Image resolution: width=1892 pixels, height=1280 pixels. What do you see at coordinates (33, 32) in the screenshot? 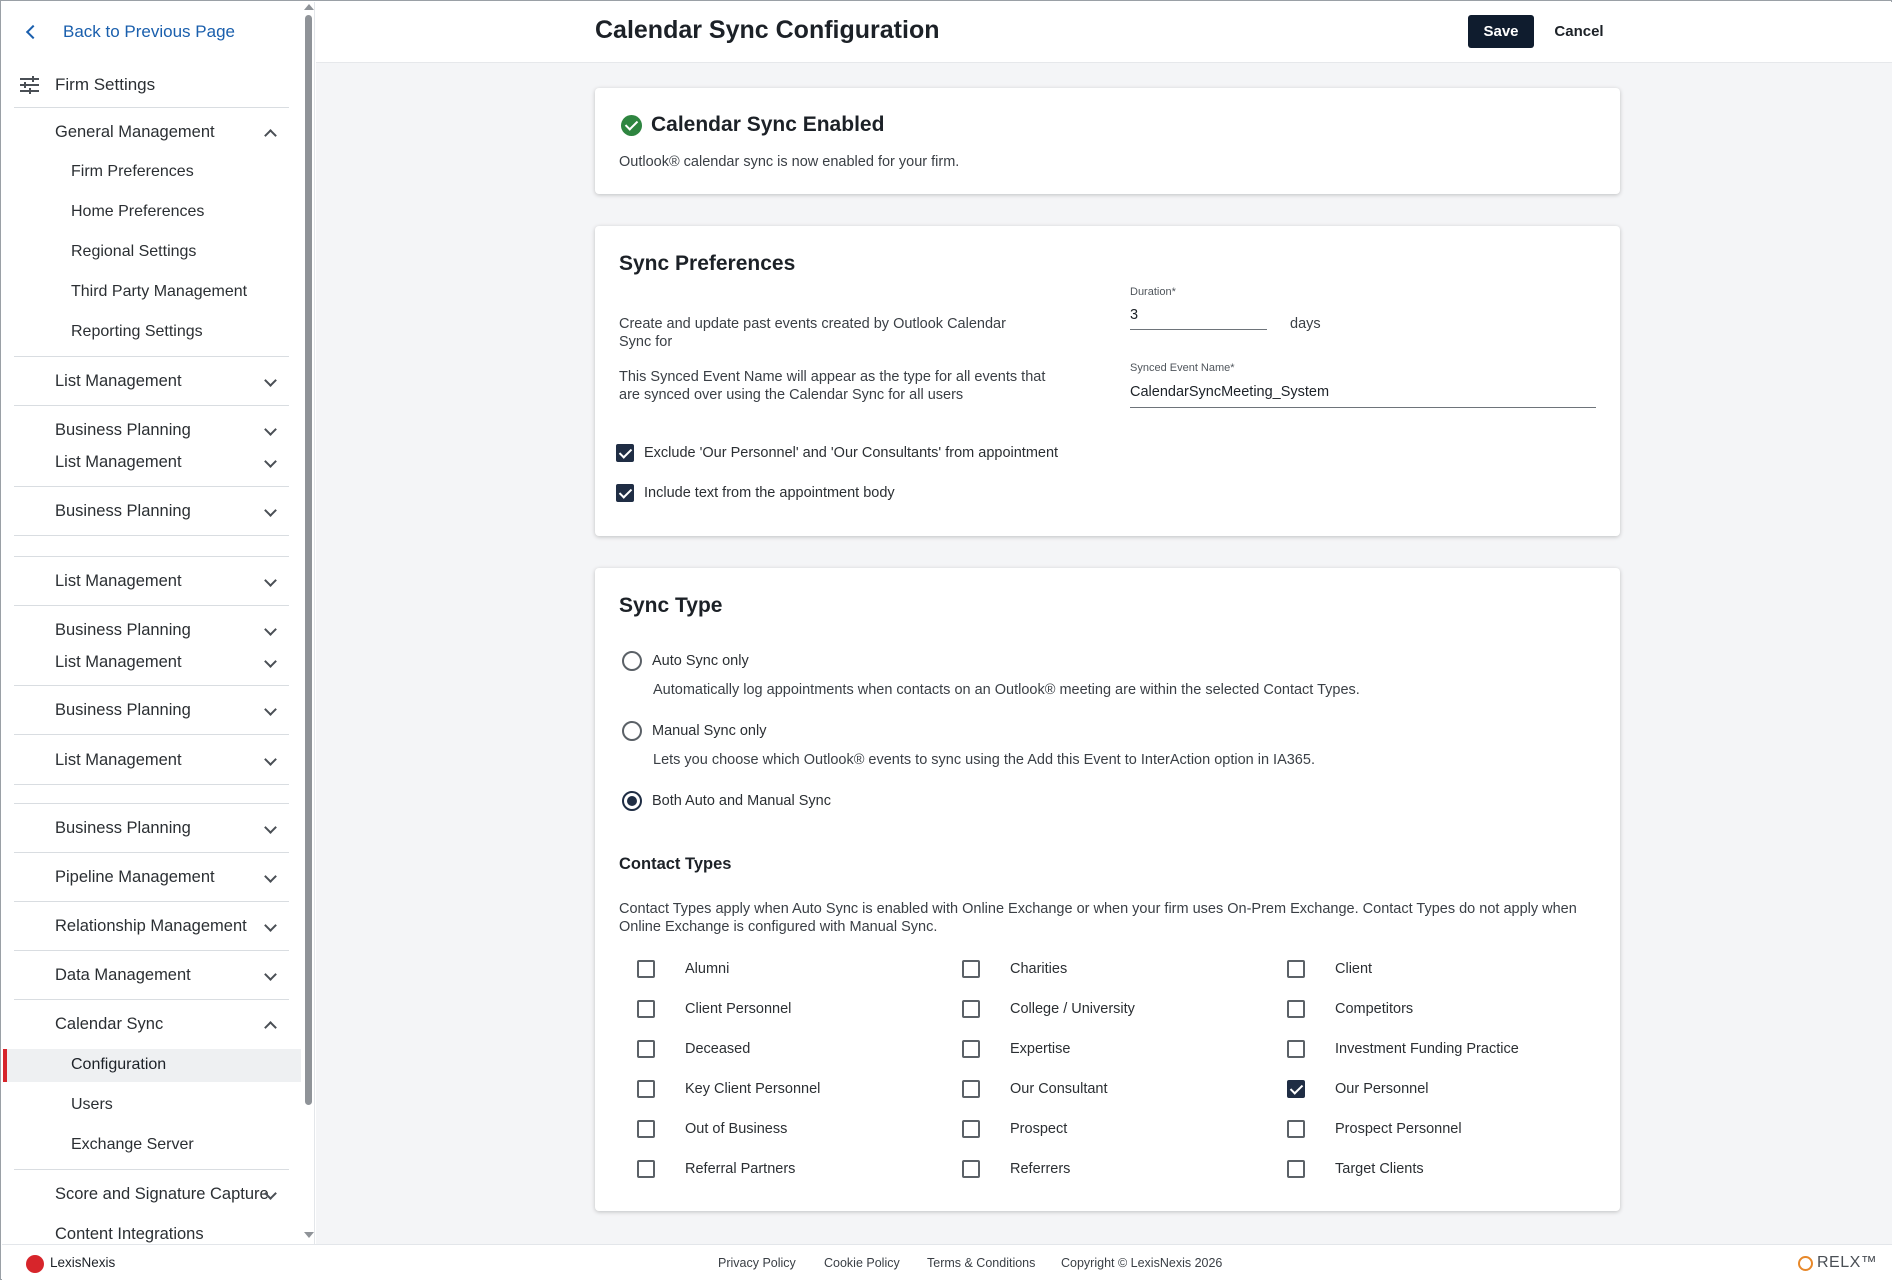
I see `chevron-left-icon` at bounding box center [33, 32].